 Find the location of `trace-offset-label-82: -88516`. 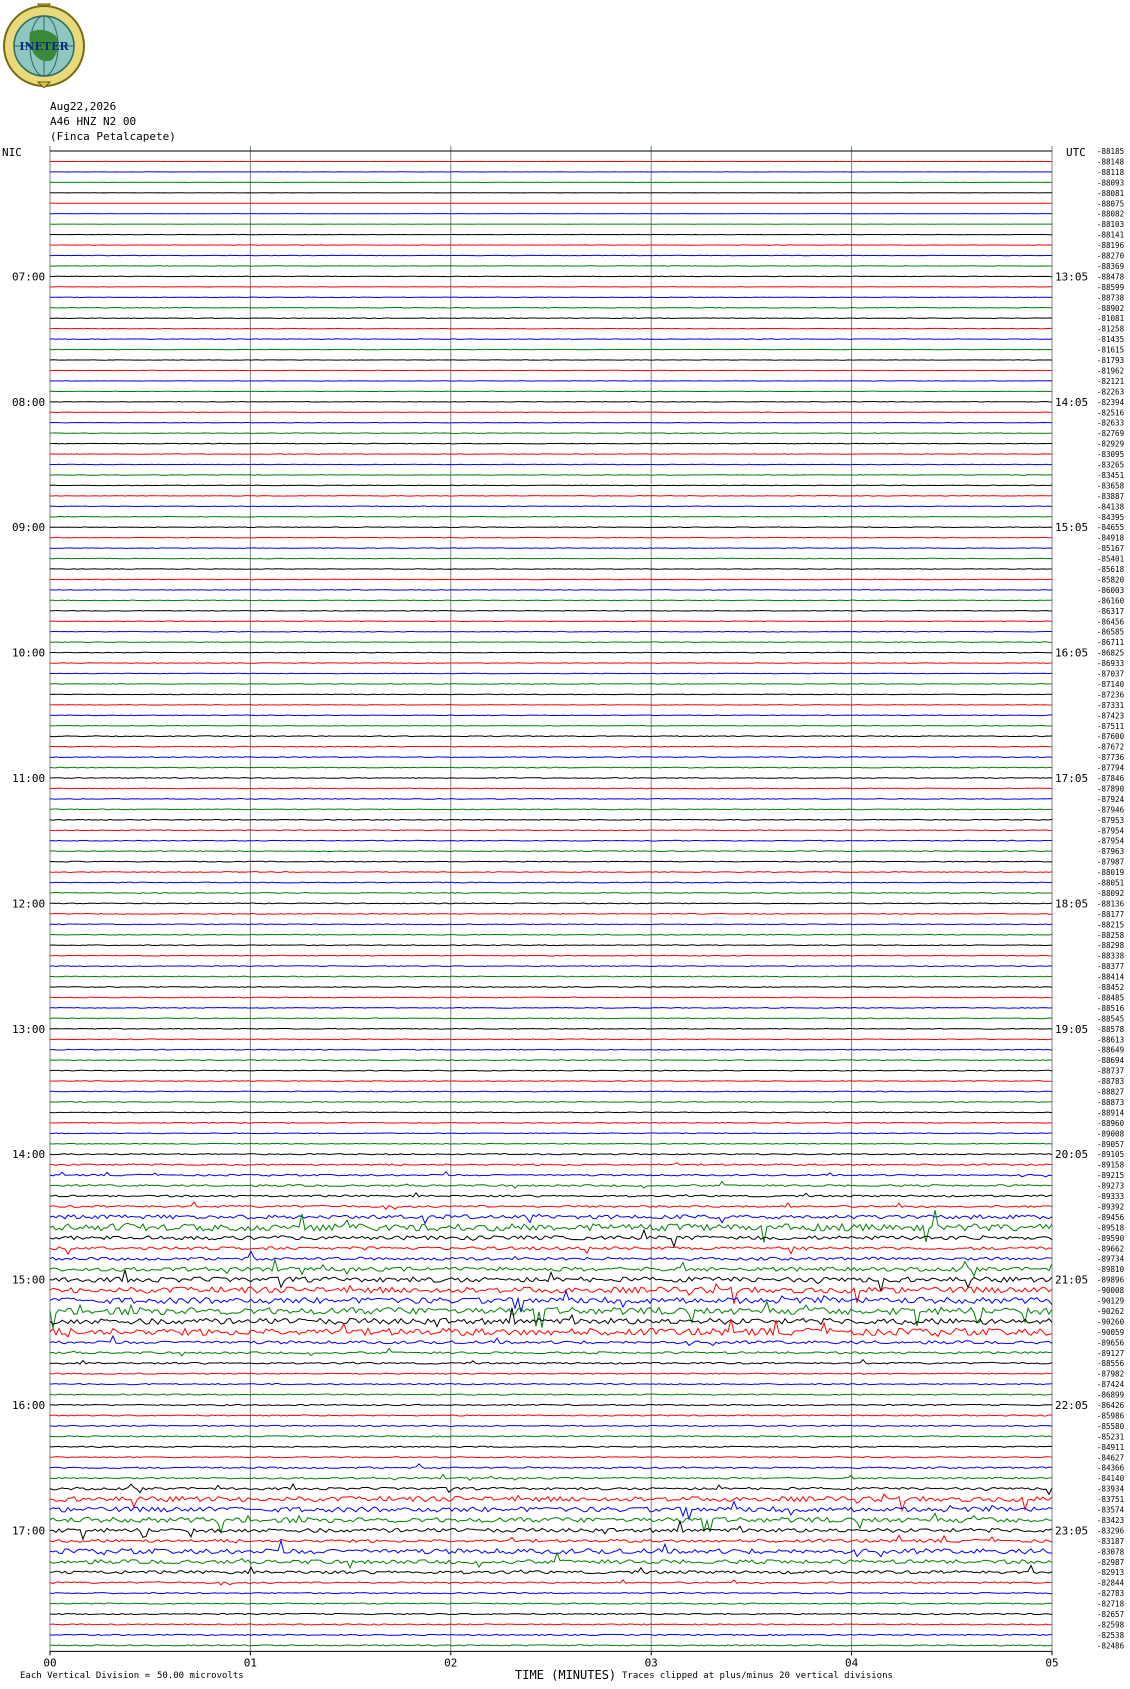

trace-offset-label-82: -88516 is located at coordinates (1111, 1008).